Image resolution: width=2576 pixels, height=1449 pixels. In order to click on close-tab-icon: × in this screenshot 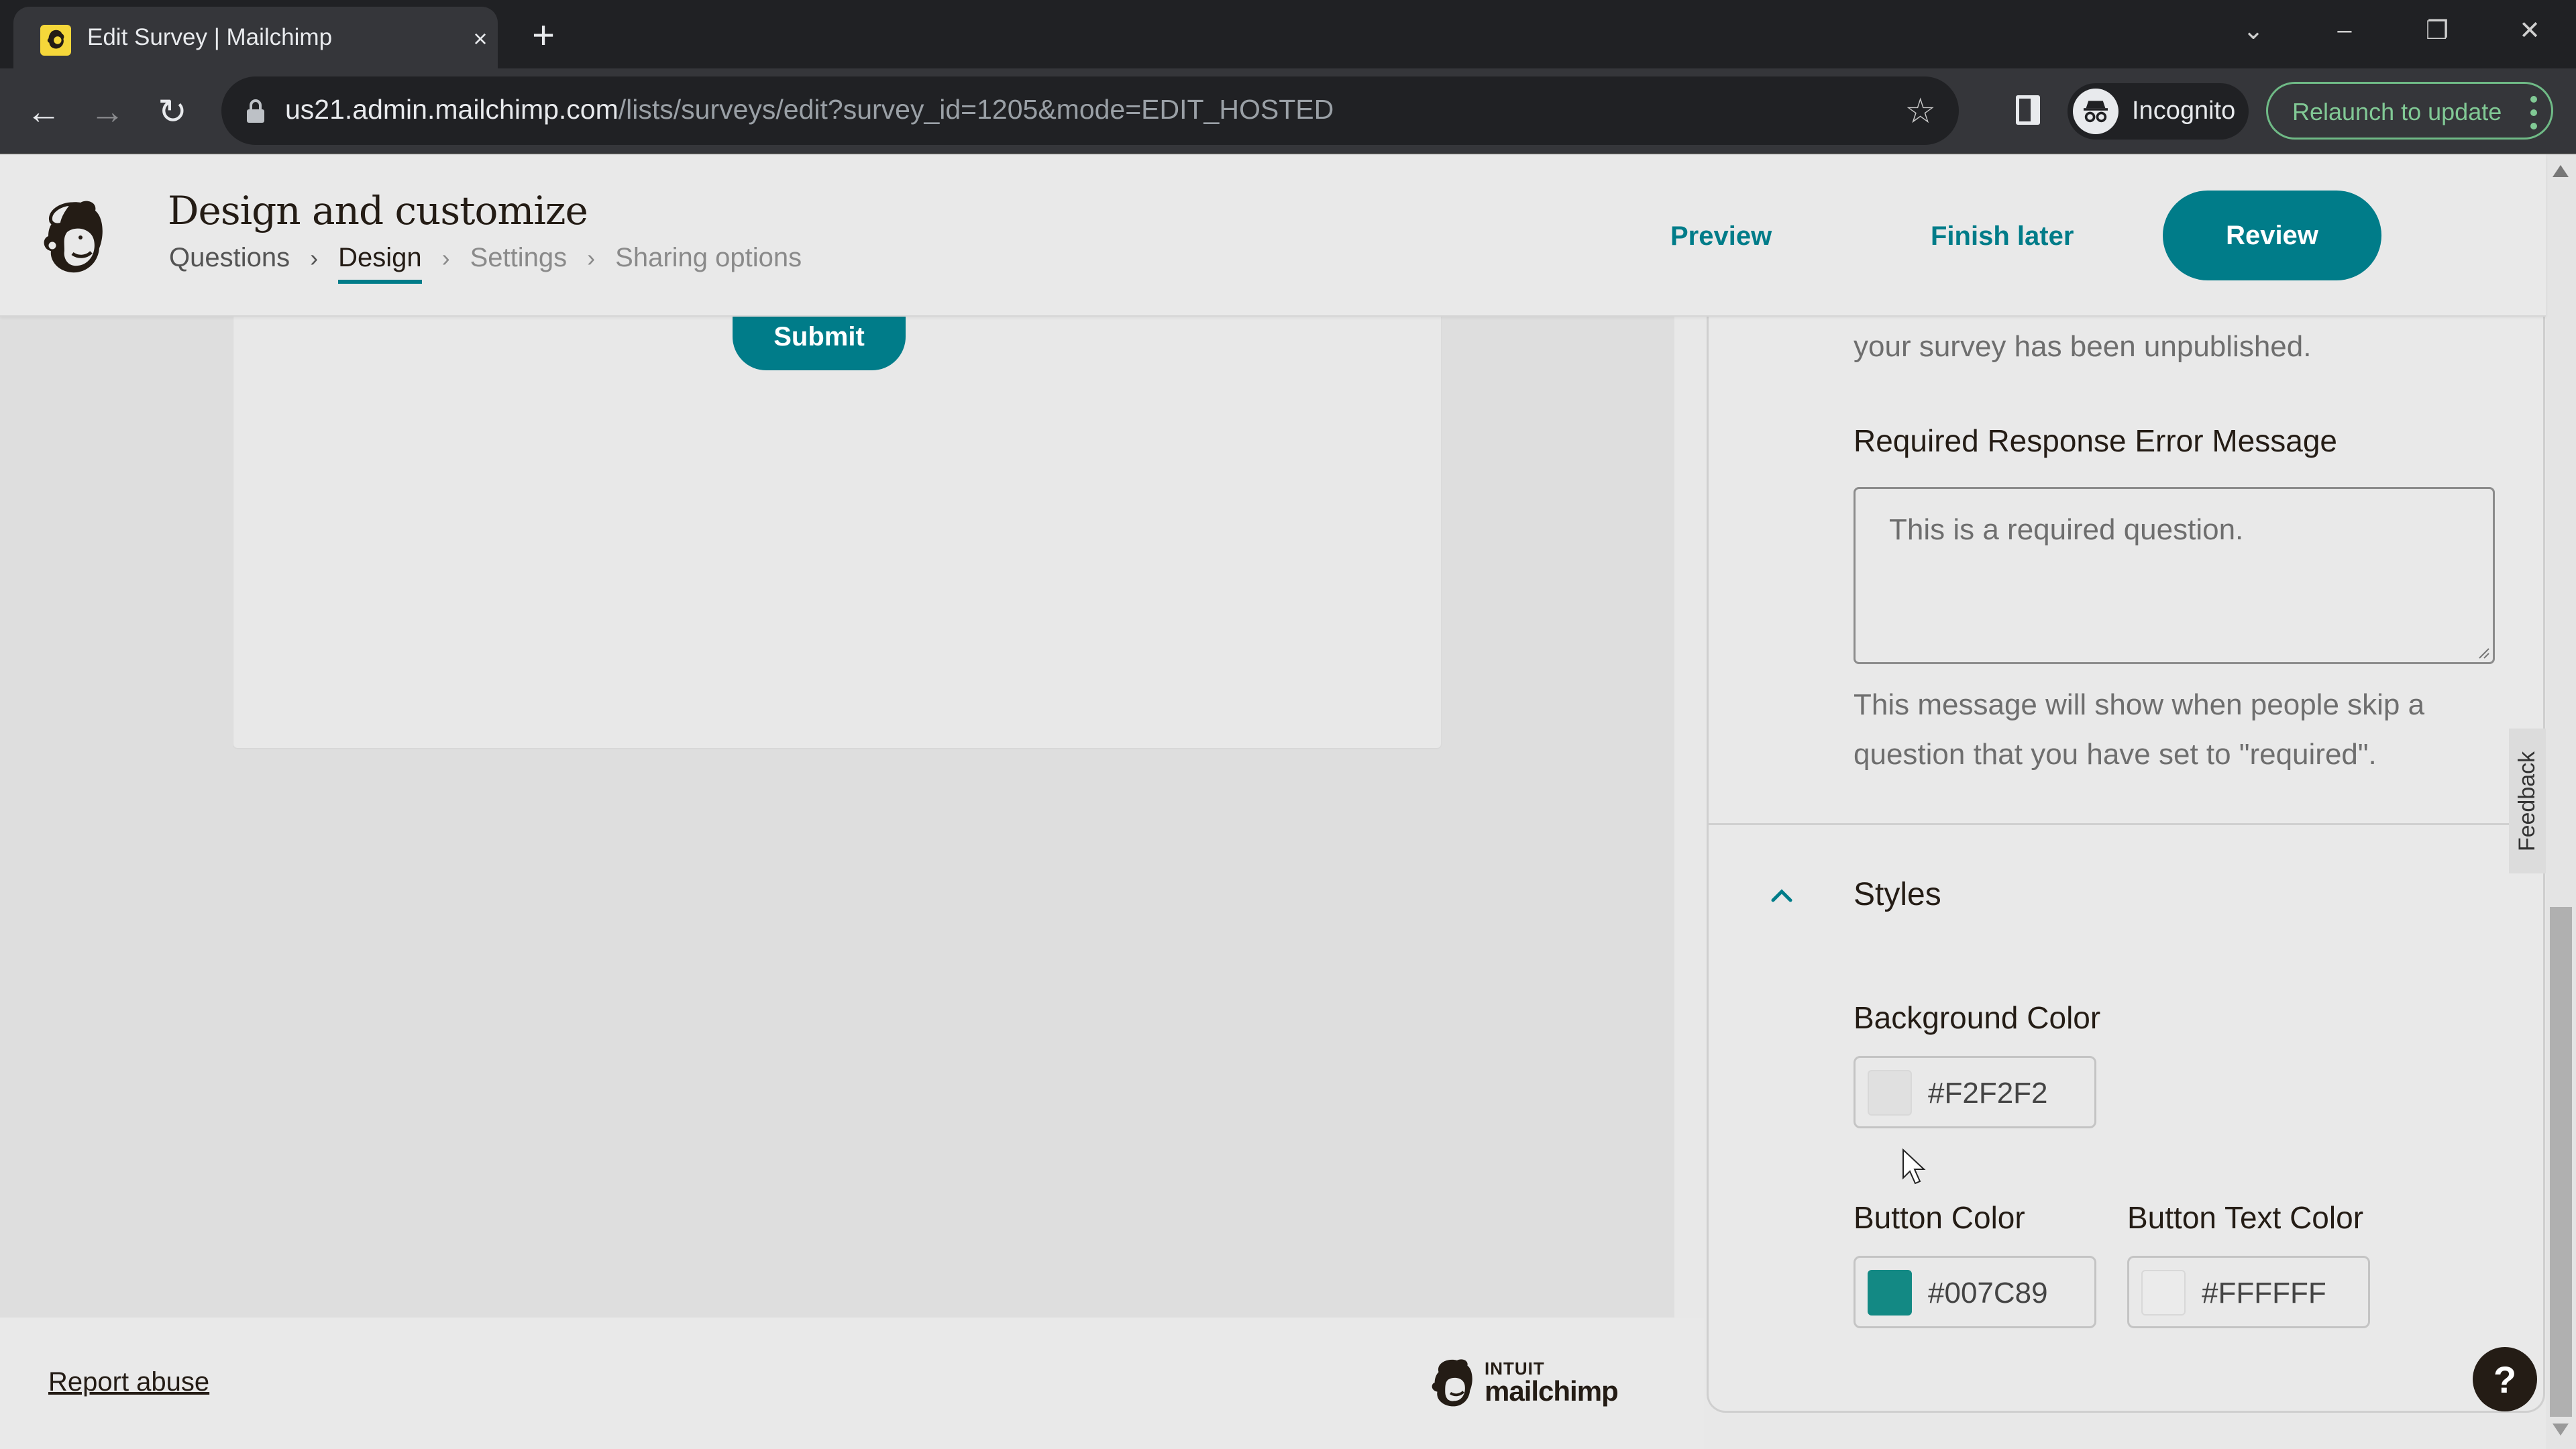, I will do `click(480, 39)`.